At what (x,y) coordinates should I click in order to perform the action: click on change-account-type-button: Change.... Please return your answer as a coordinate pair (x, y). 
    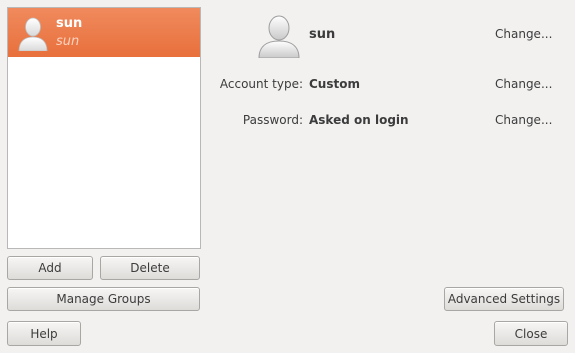
    Looking at the image, I should click on (523, 84).